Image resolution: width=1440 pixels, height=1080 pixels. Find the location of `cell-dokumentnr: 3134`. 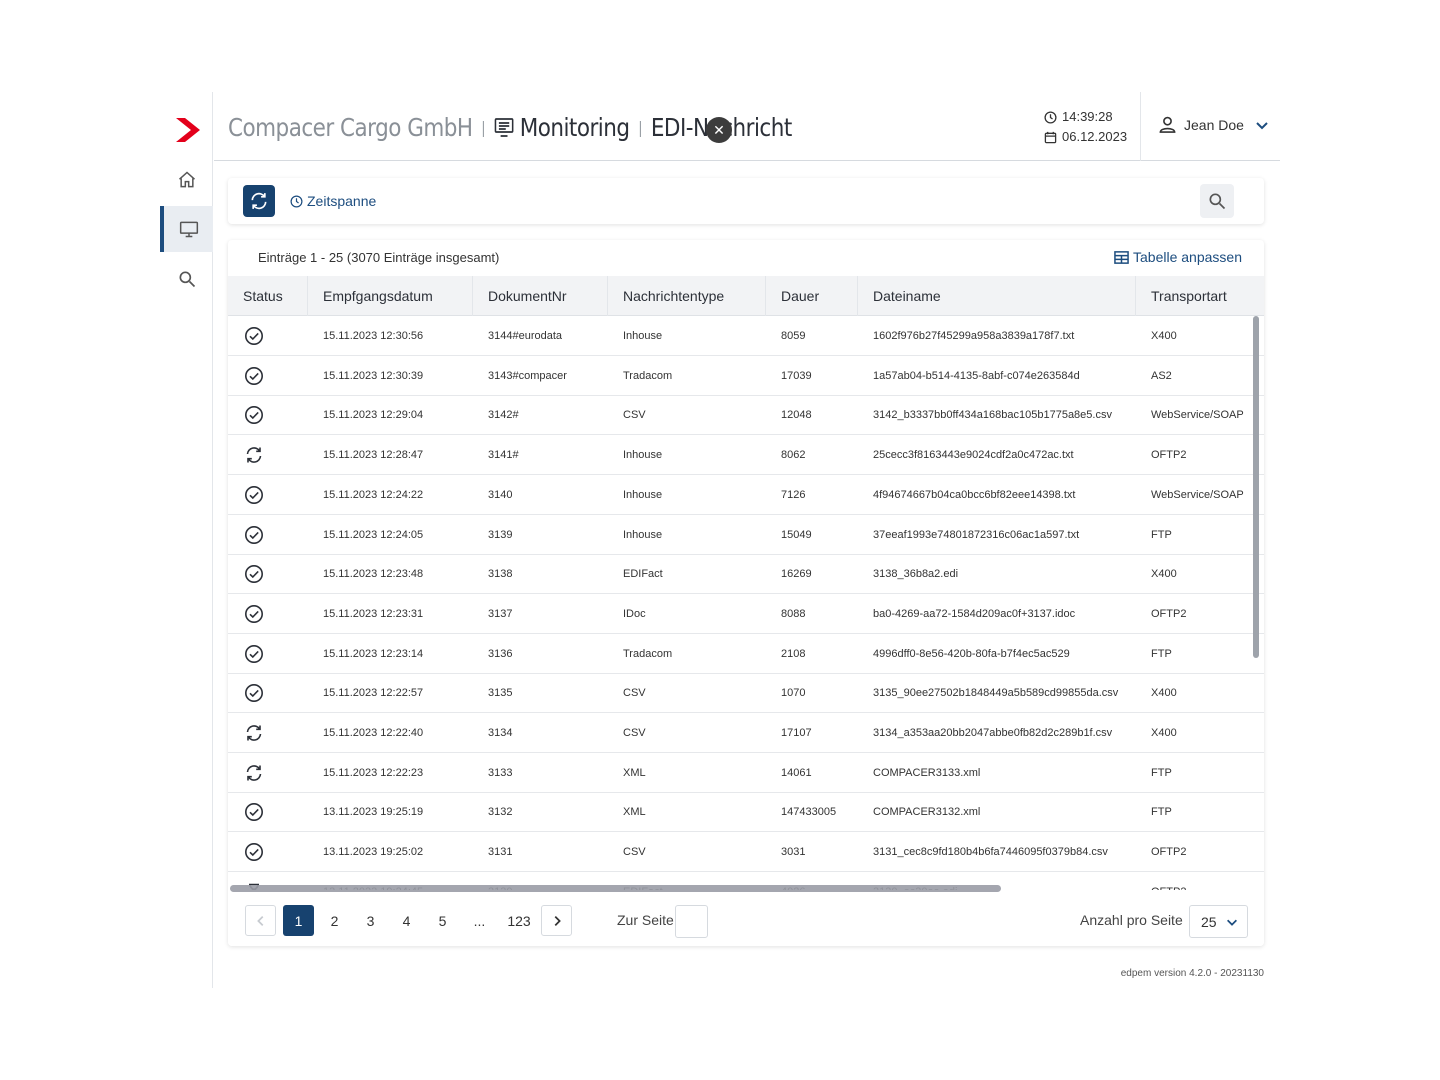

cell-dokumentnr: 3134 is located at coordinates (500, 733).